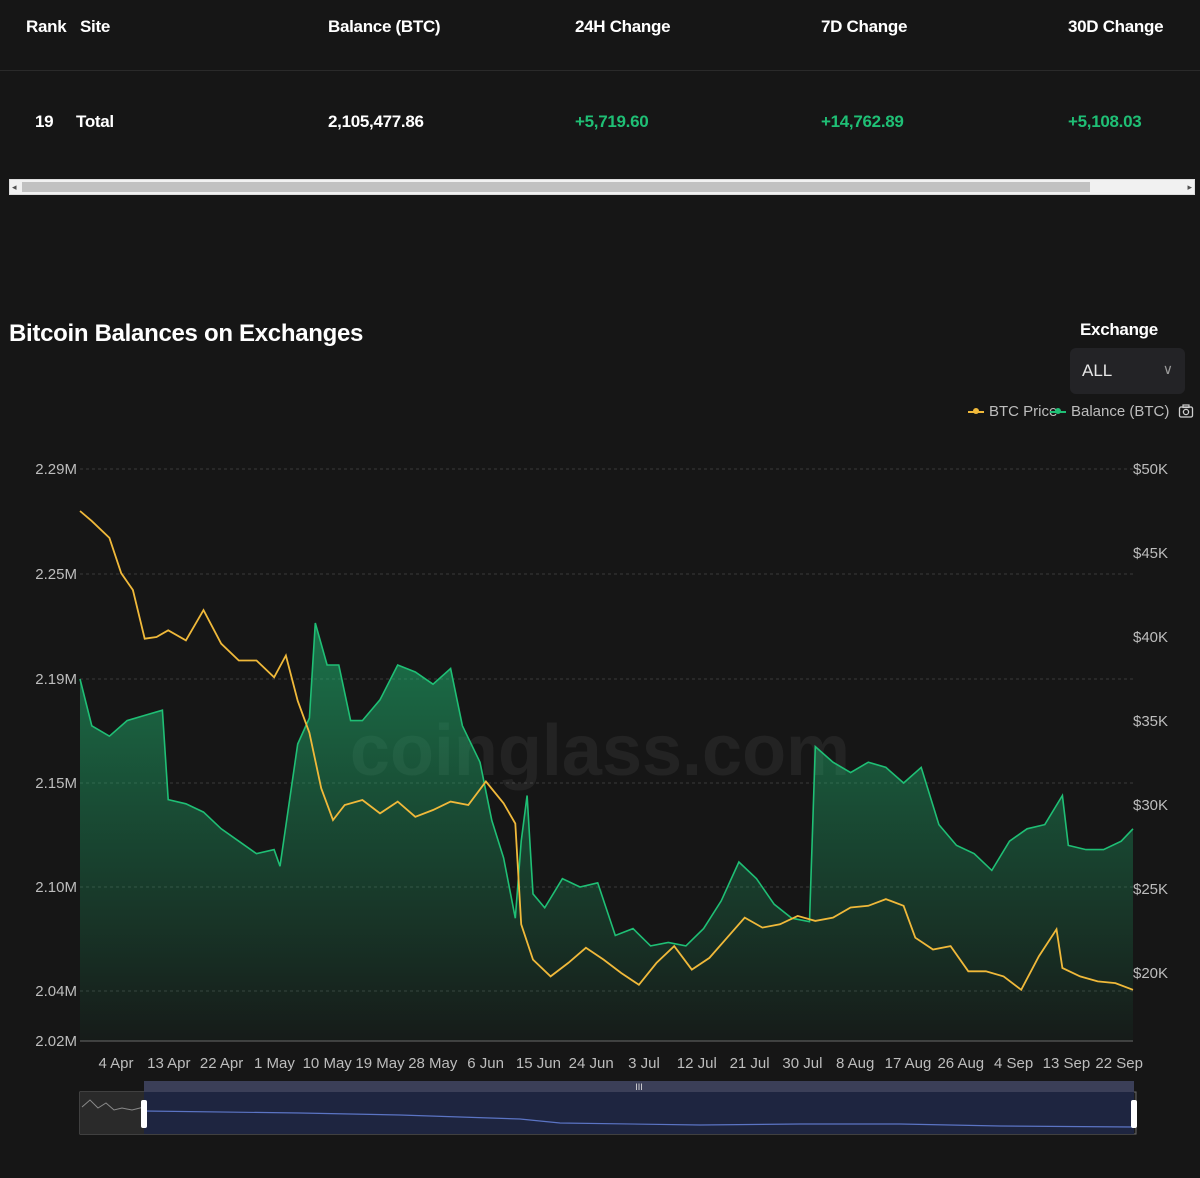  Describe the element at coordinates (1067, 1063) in the screenshot. I see `x-tick-label: 13 Sep` at that location.